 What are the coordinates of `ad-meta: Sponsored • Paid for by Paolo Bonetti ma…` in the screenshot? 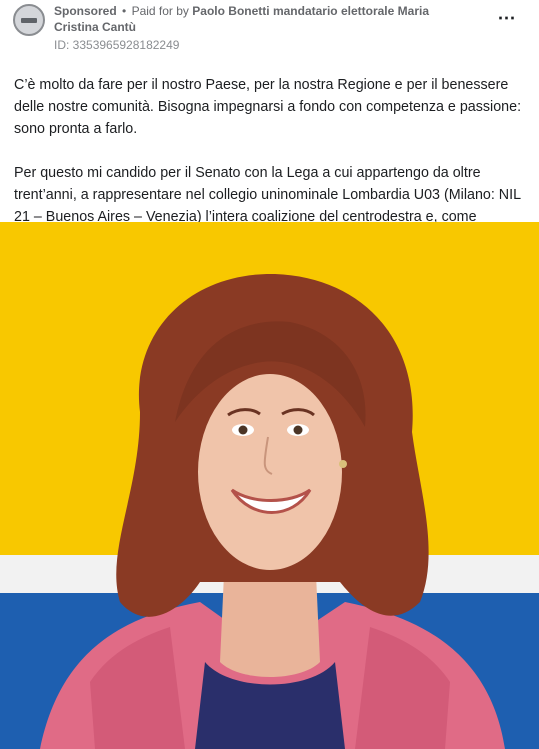 It's located at (264, 19).